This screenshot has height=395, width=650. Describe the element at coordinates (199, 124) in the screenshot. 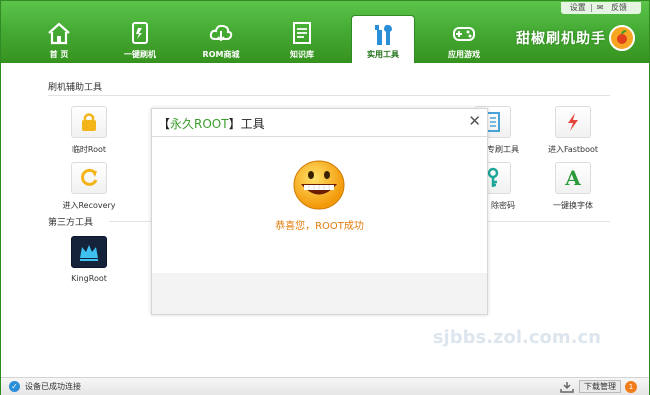

I see `dialog-title-accent: 永久ROOT` at that location.